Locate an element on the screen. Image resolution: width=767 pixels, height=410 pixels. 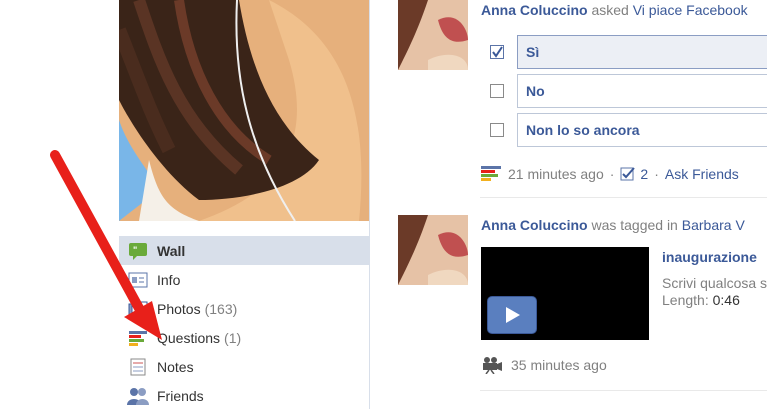
question-meta: 21 minutes ago · 2 · Ask Friends is located at coordinates (610, 174).